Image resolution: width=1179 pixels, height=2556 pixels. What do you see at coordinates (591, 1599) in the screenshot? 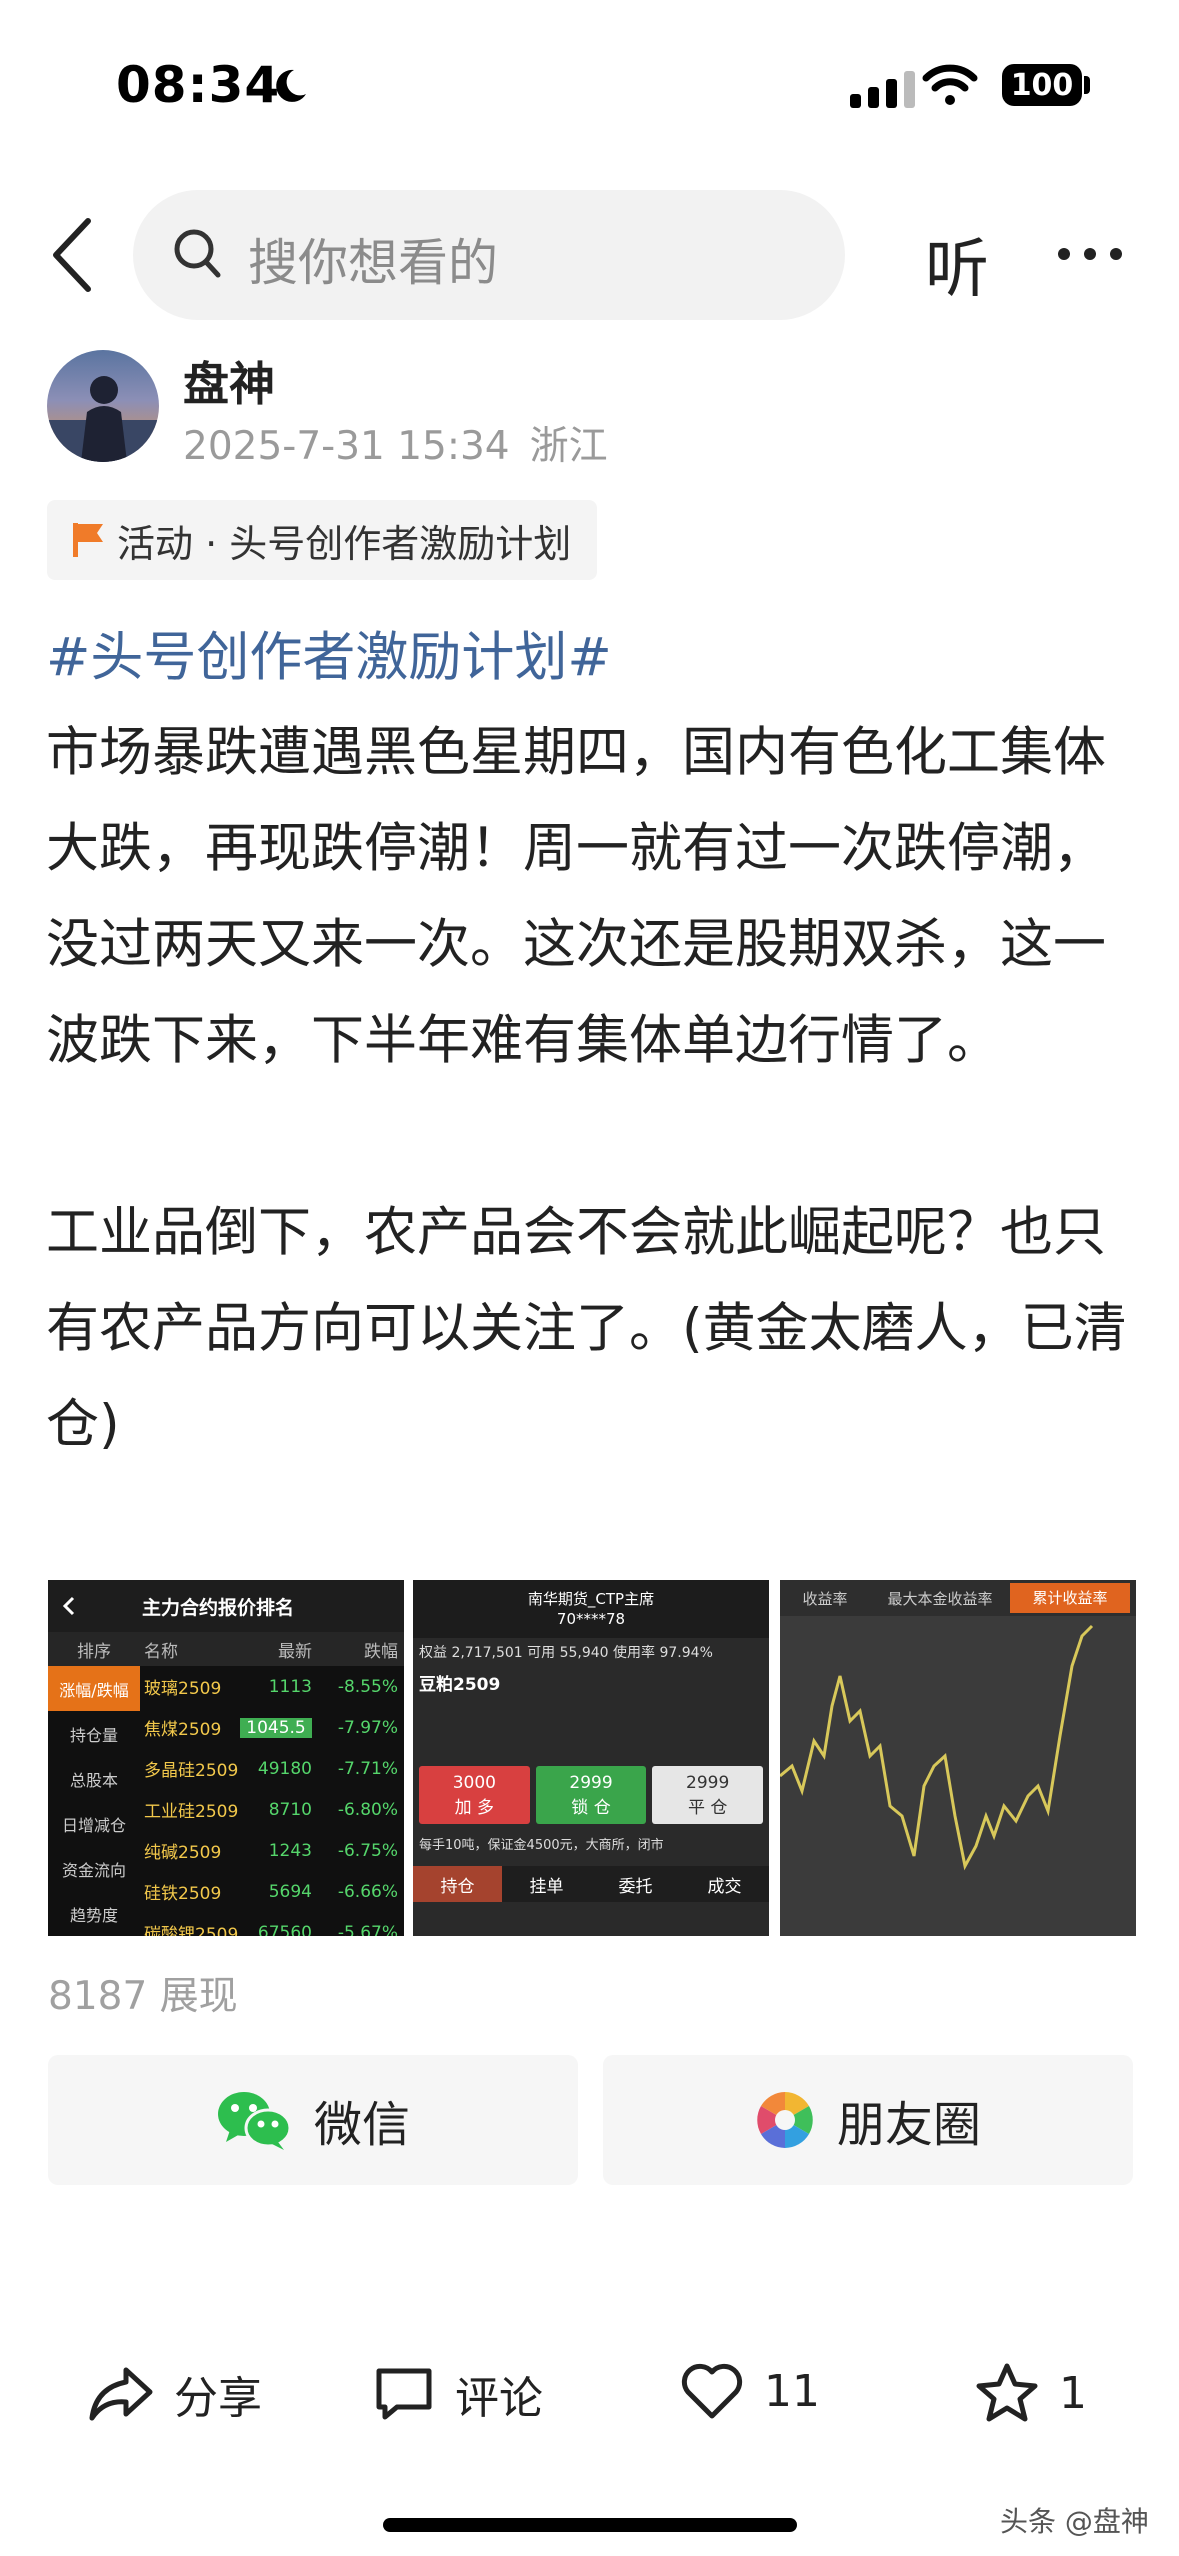
I see `broker-name: 南华期货_CTP主席` at bounding box center [591, 1599].